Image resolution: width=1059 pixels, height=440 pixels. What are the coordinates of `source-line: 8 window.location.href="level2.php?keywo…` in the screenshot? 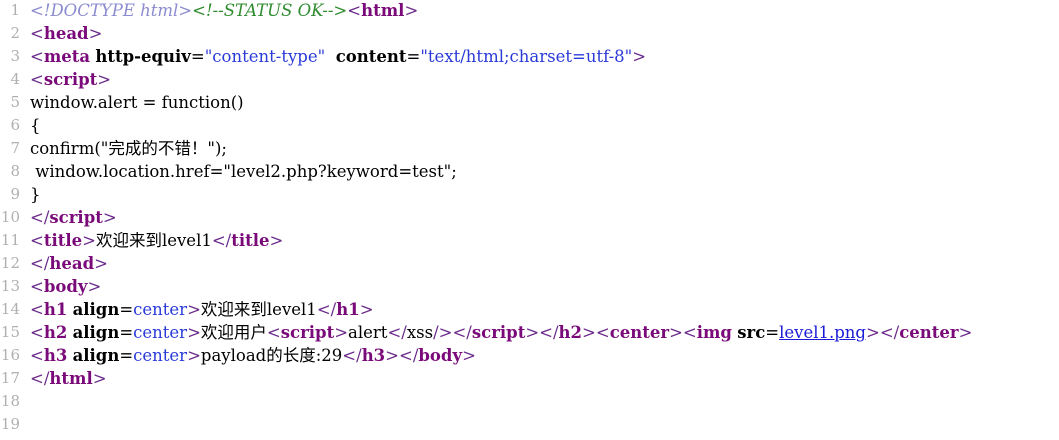 It's located at (529, 171).